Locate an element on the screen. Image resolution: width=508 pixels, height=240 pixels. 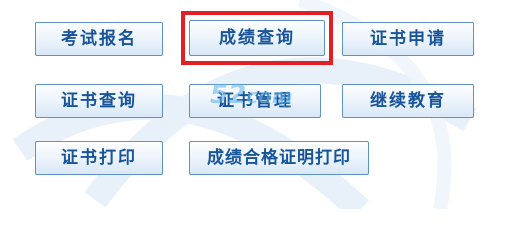
score-pass-certificate-print-button: 成绩合格证明打印 is located at coordinates (279, 158).